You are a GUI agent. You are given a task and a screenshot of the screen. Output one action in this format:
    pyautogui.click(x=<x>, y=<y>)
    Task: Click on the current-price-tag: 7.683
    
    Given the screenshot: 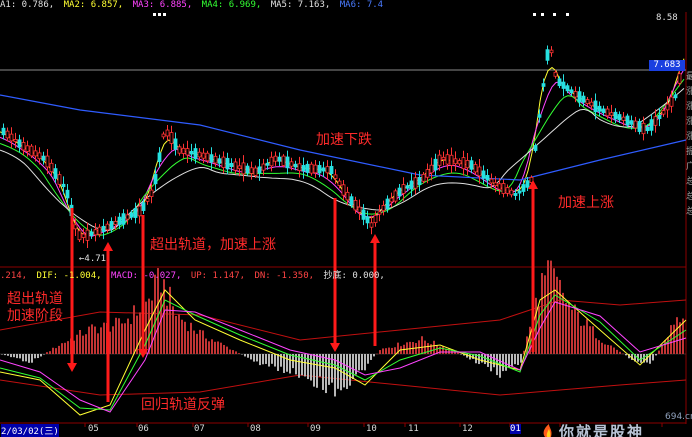 What is the action you would take?
    pyautogui.click(x=667, y=65)
    